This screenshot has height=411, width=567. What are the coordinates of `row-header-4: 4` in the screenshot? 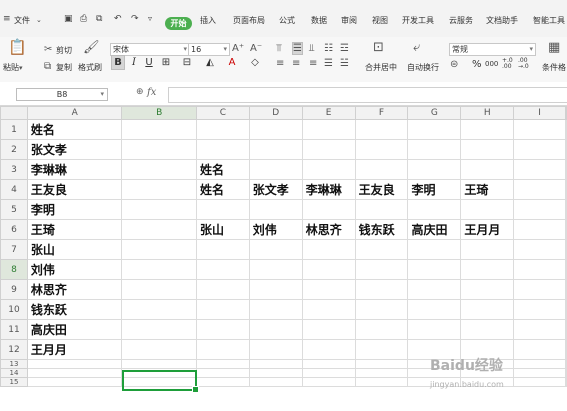 It's located at (14, 189).